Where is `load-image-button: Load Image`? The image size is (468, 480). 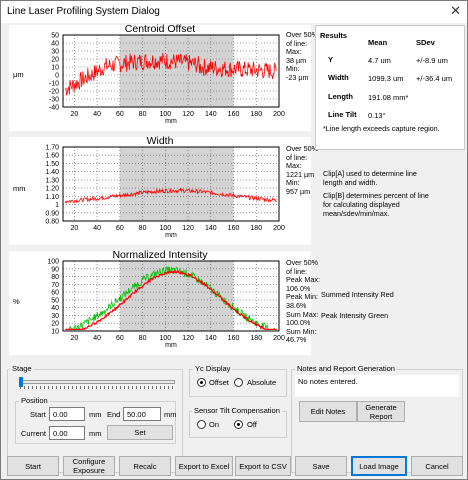 load-image-button: Load Image is located at coordinates (379, 466).